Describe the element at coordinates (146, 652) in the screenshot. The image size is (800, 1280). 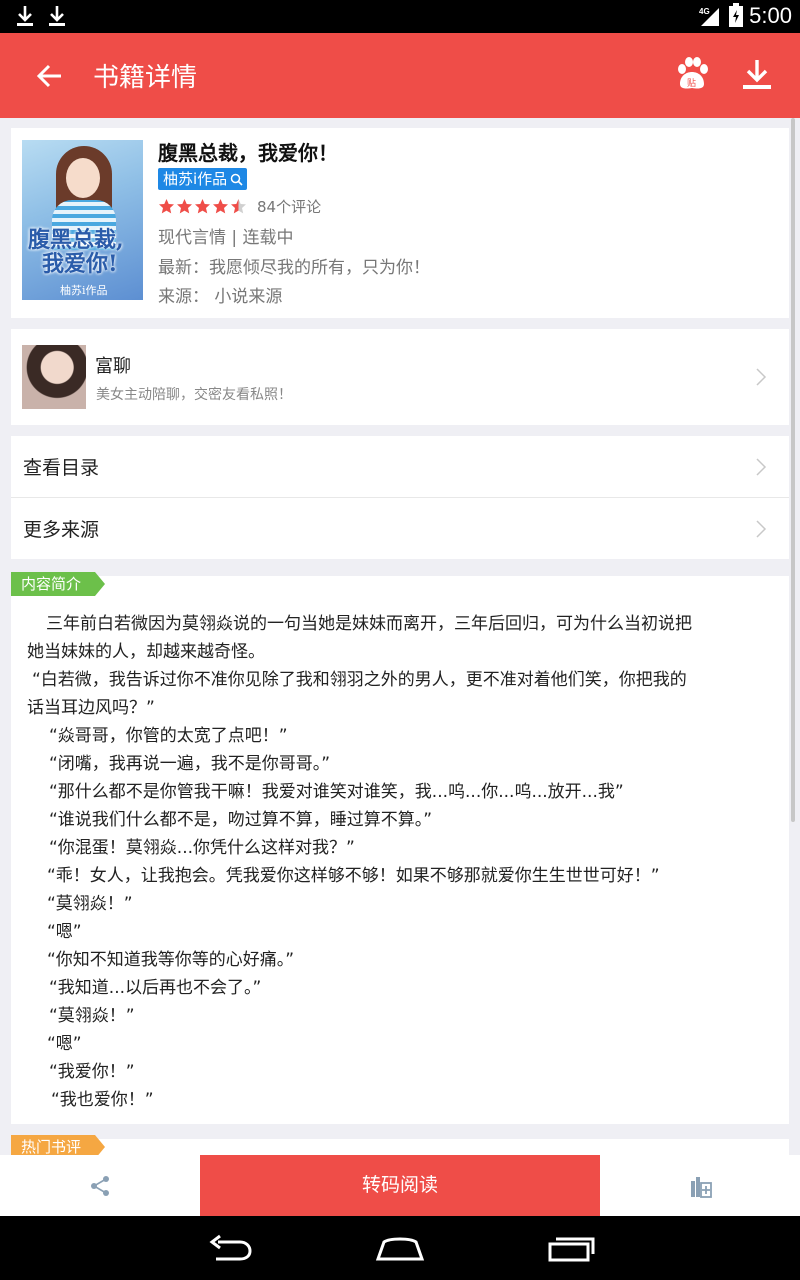
I see `synopsis-line: 她当妹妹的人，却越来越奇怪。` at that location.